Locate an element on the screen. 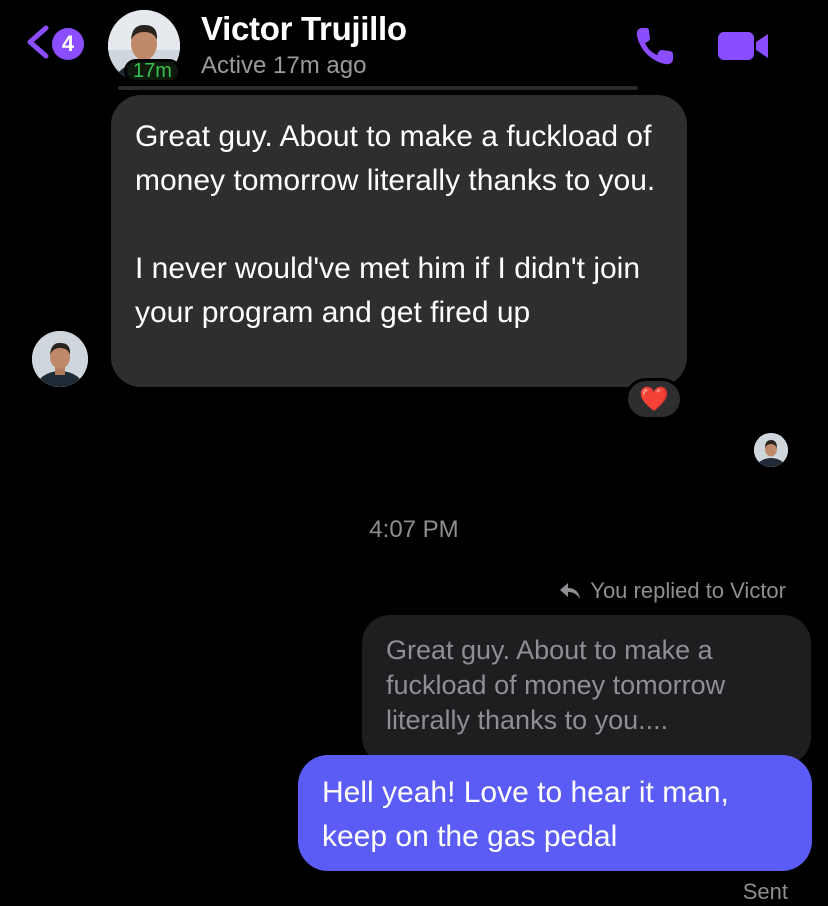 Image resolution: width=828 pixels, height=906 pixels. reply-context: You replied to Victor is located at coordinates (672, 591).